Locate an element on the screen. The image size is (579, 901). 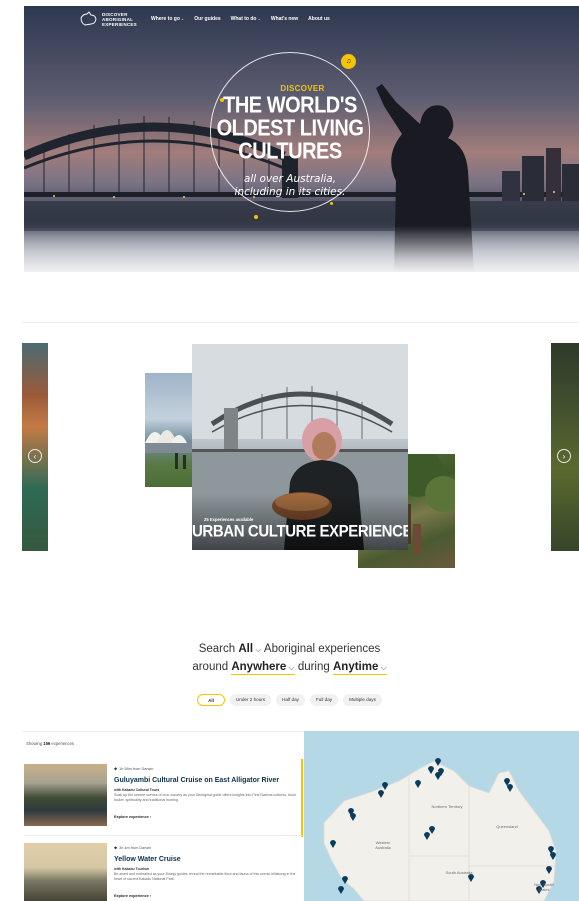
category-select: All ⌵ is located at coordinates (249, 649).